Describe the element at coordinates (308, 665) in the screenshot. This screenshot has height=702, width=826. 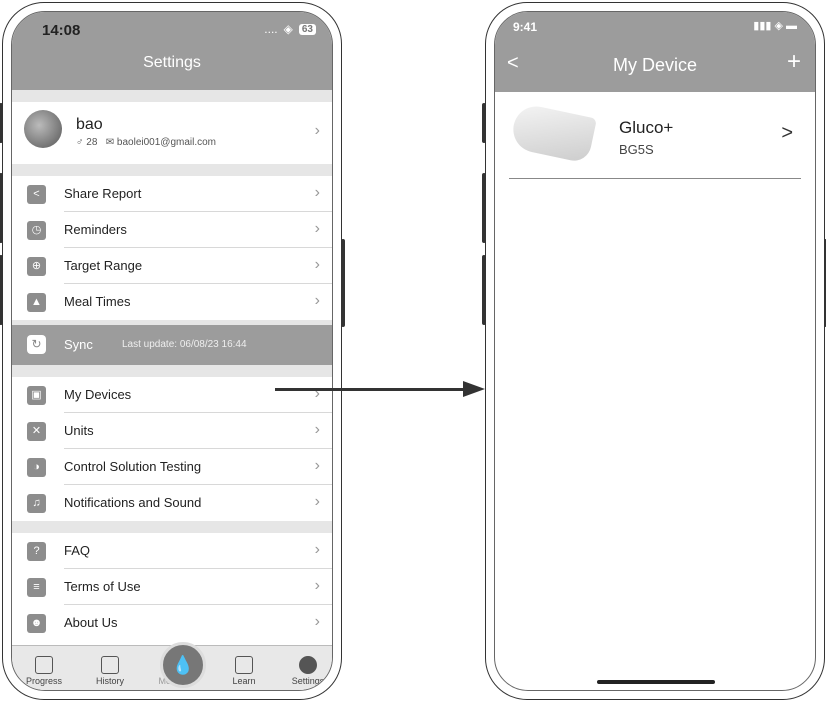
I see `gear-icon` at that location.